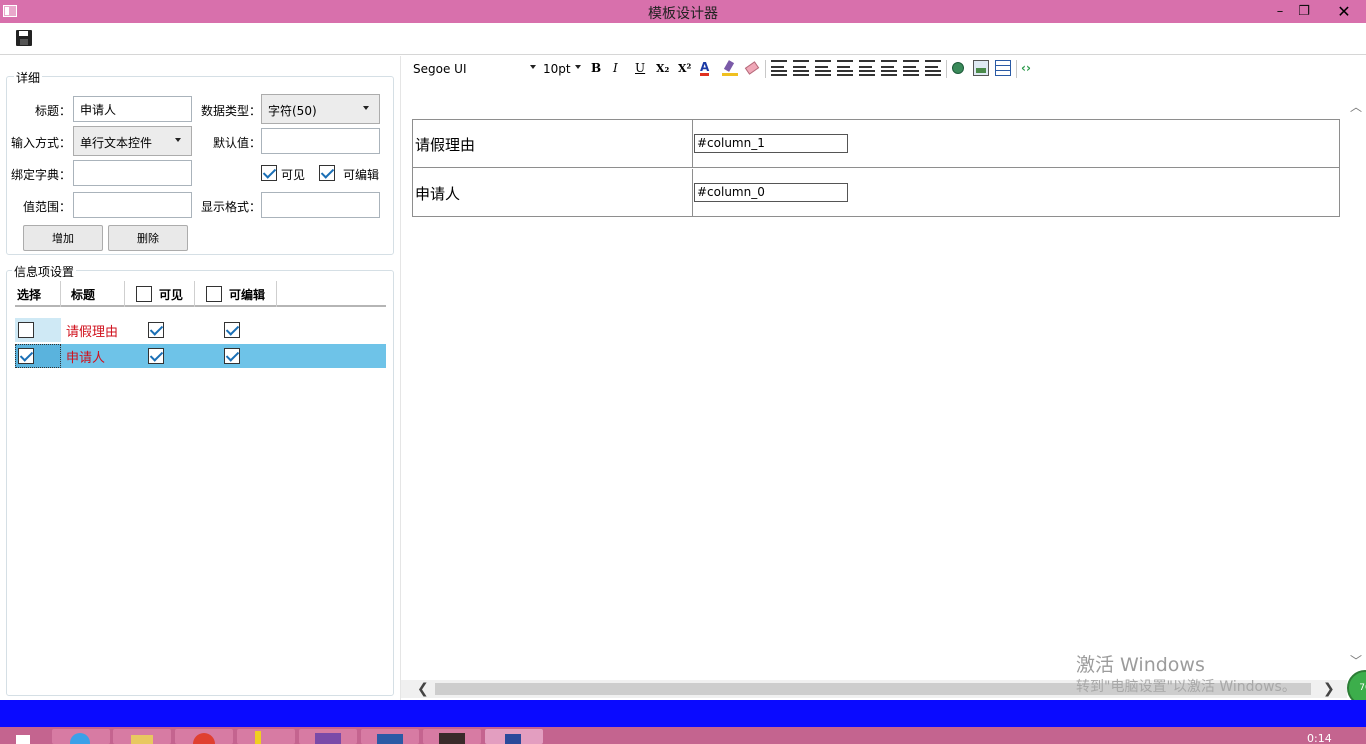  What do you see at coordinates (1026, 68) in the screenshot?
I see `source-code-icon: ‹›` at bounding box center [1026, 68].